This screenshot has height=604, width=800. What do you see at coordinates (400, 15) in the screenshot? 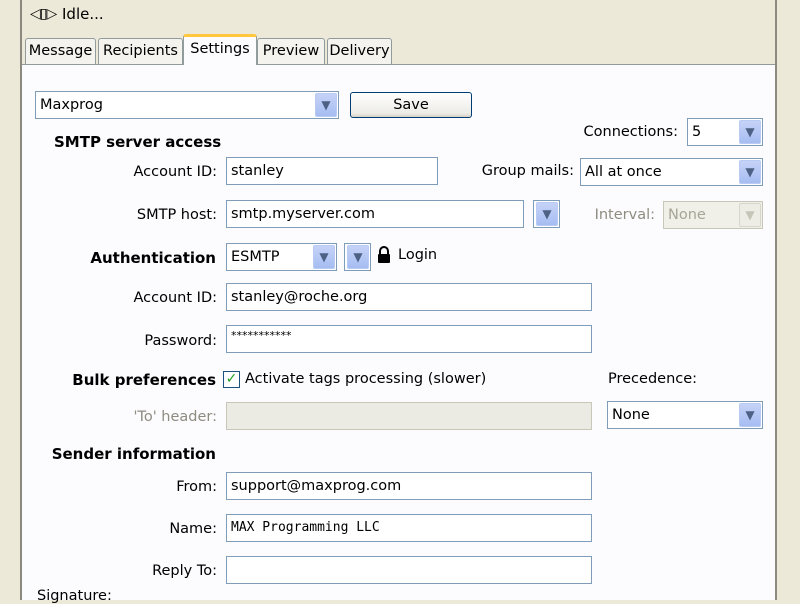
I see `status-bar` at bounding box center [400, 15].